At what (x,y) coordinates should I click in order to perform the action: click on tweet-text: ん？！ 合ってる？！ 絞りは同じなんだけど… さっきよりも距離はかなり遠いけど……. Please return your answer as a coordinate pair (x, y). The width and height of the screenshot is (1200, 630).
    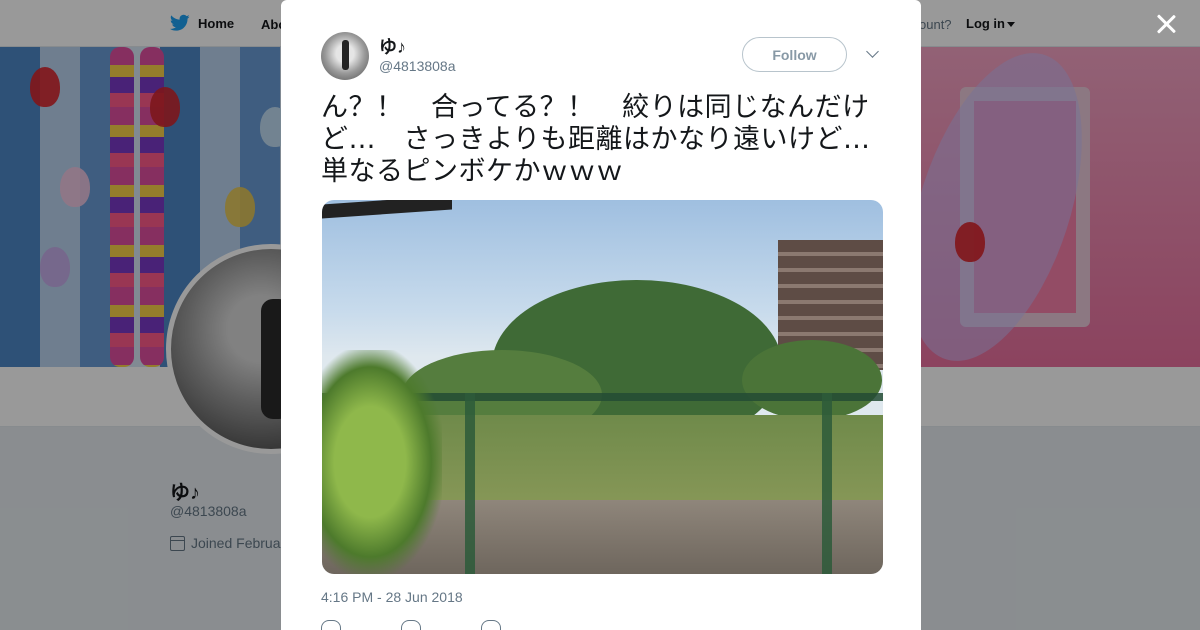
    Looking at the image, I should click on (609, 139).